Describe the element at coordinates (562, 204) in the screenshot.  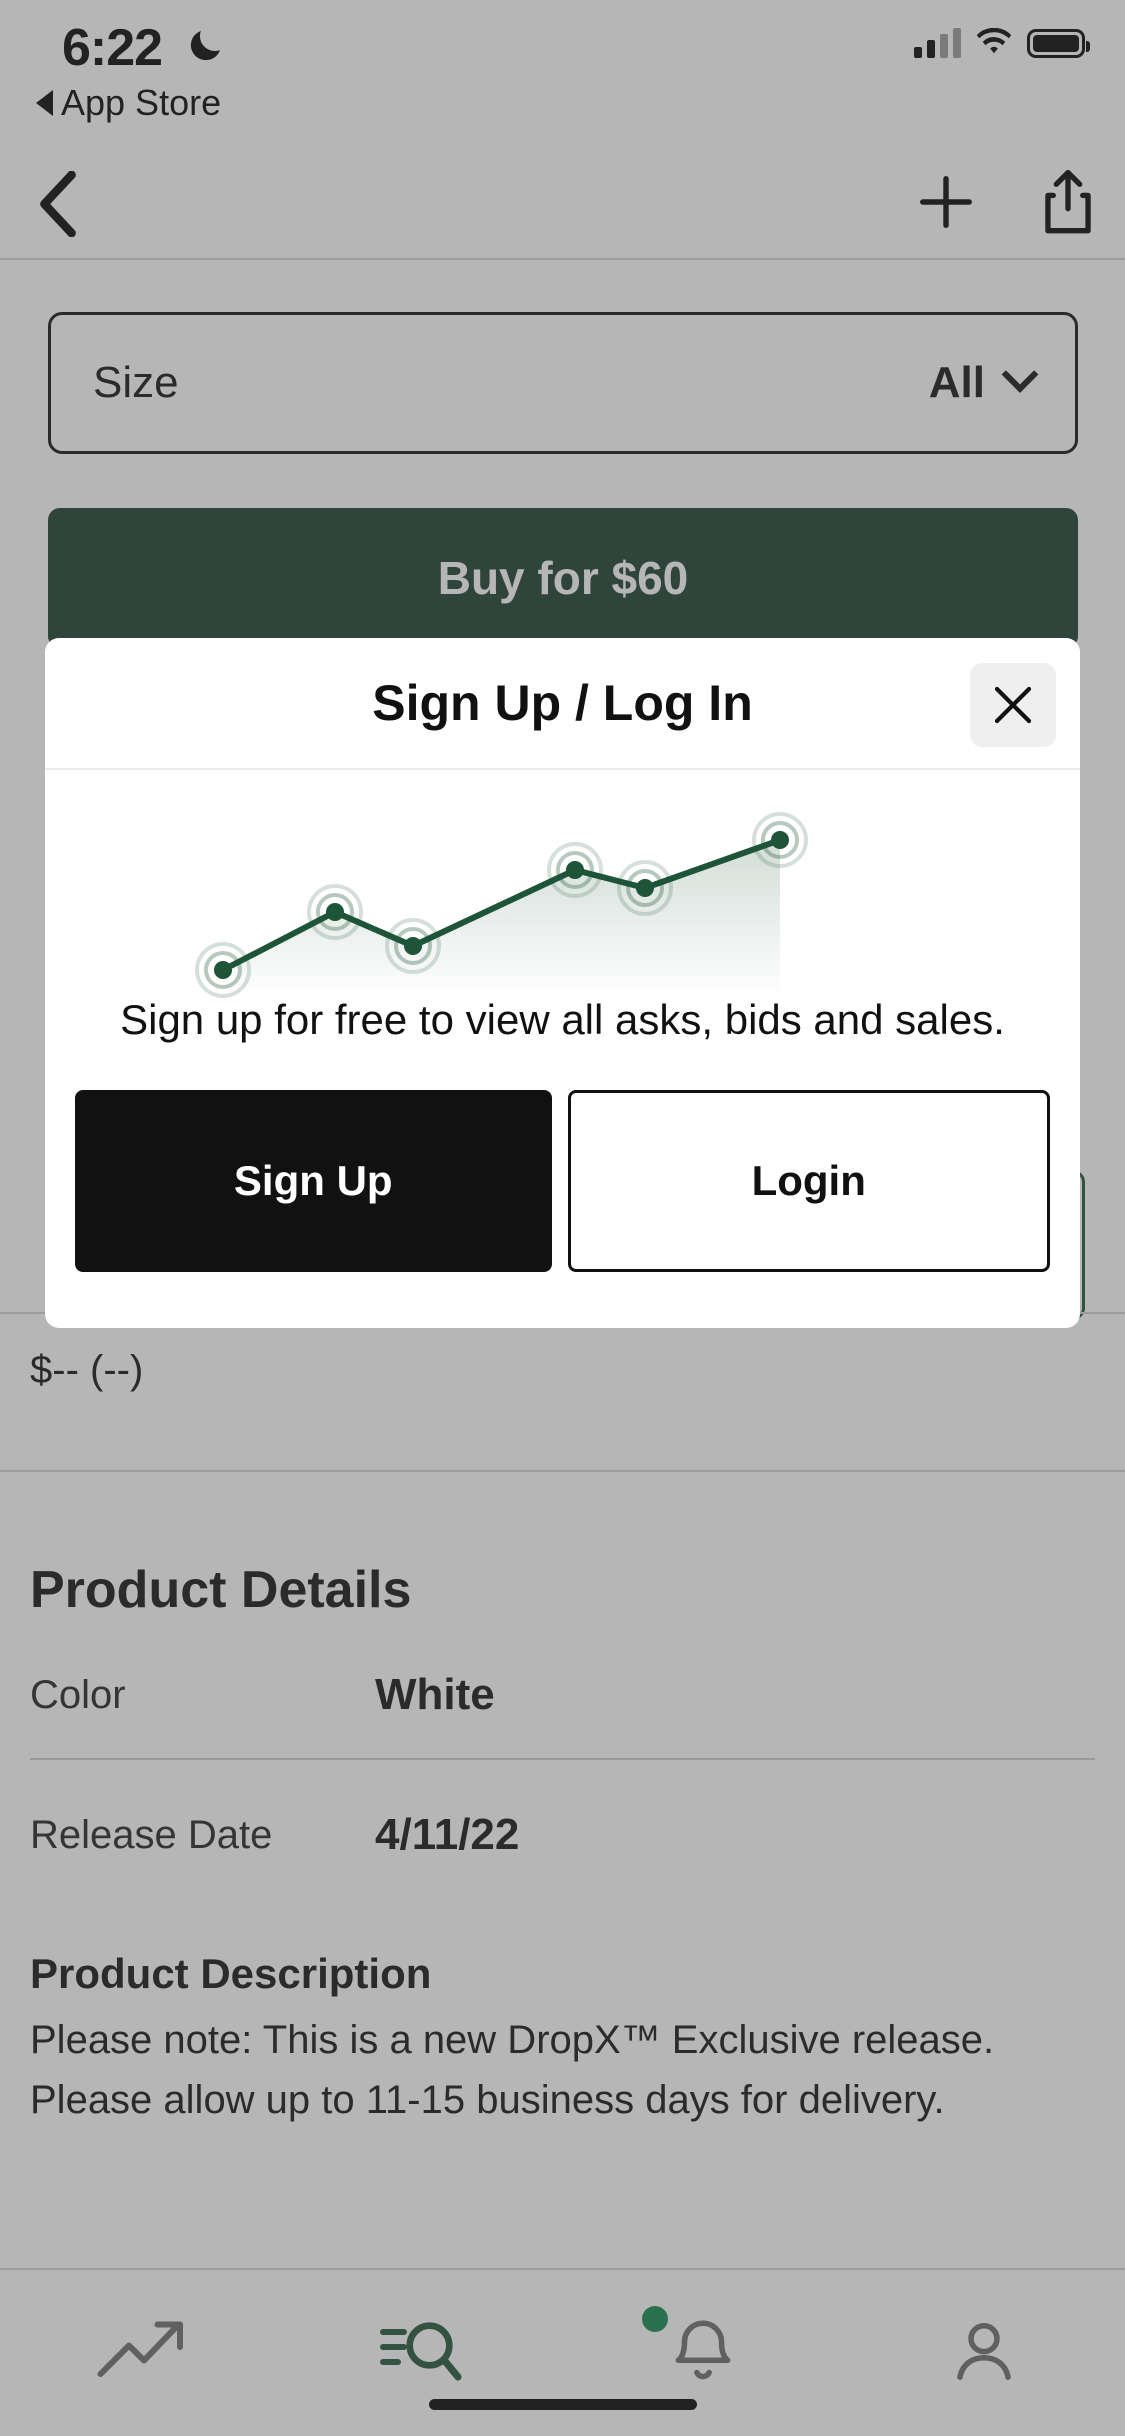
I see `navigation-bar` at that location.